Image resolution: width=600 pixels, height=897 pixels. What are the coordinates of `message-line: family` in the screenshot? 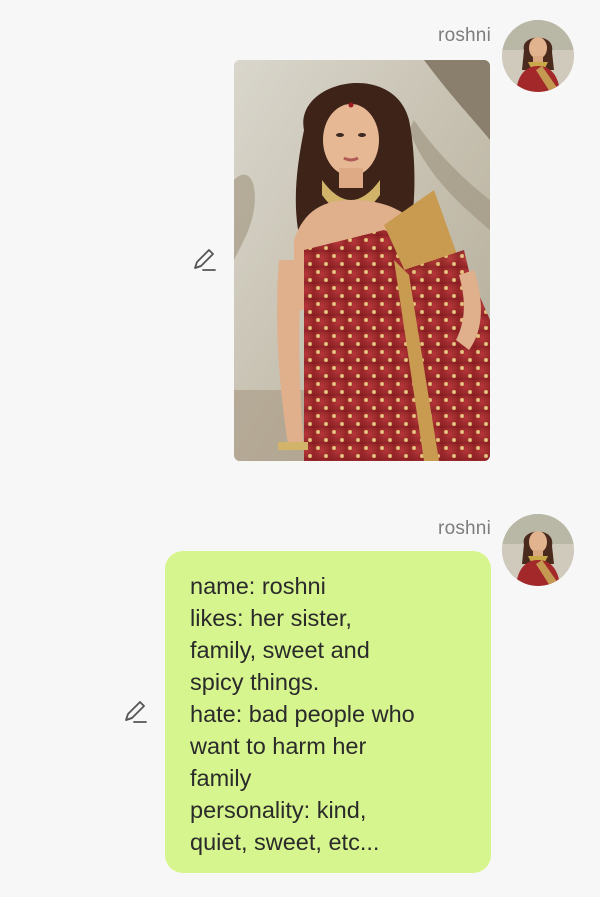 It's located at (221, 778).